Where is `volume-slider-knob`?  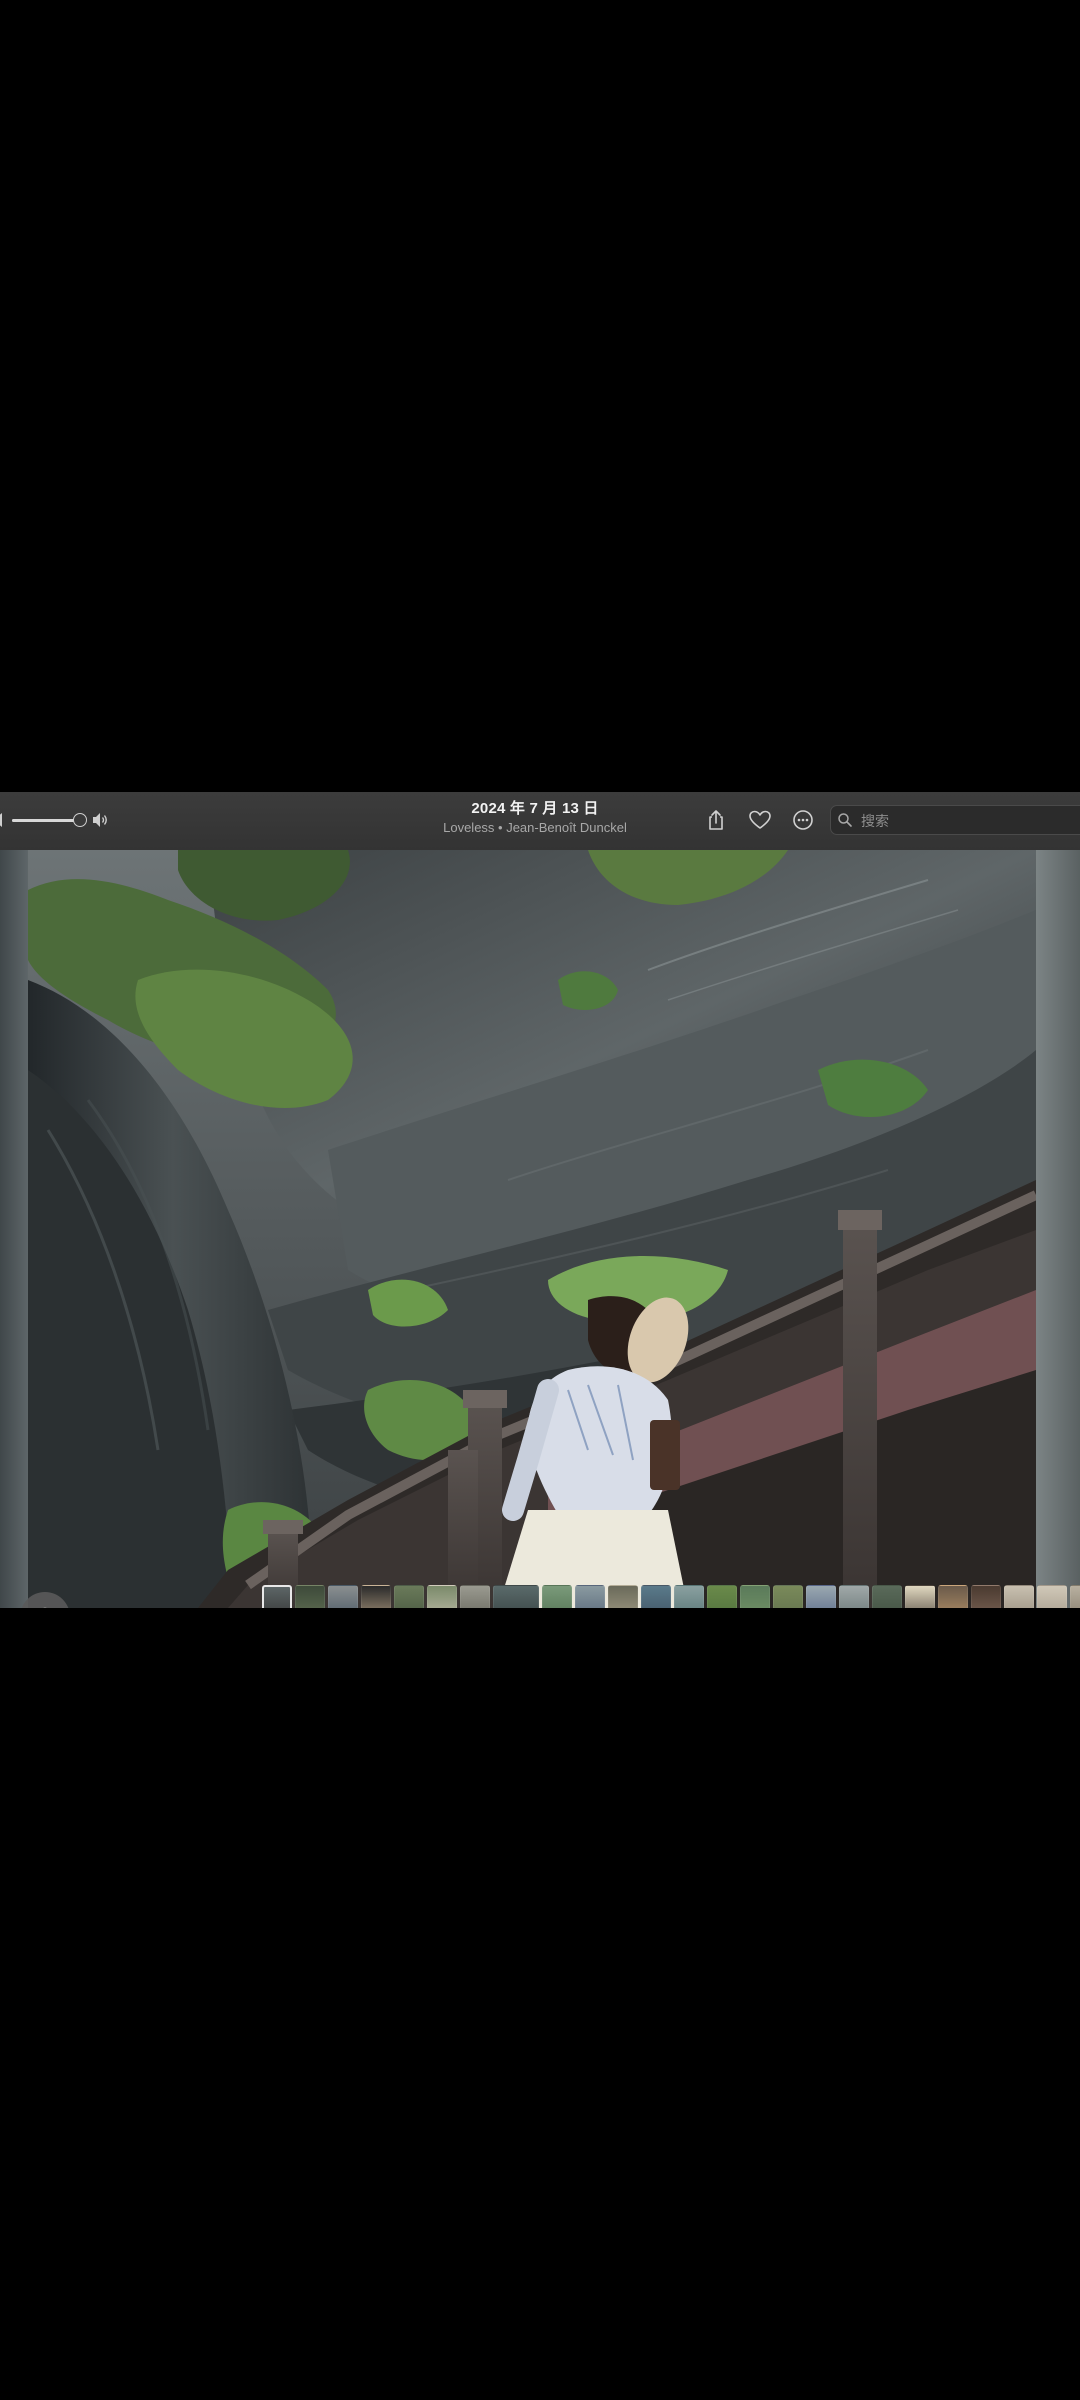
volume-slider-knob is located at coordinates (80, 820).